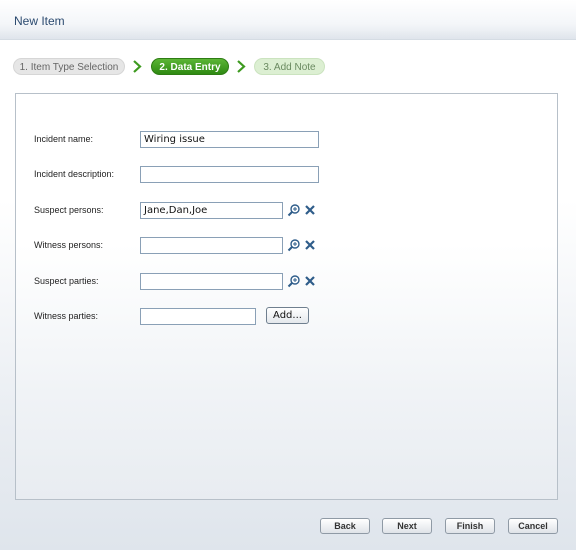  I want to click on suspect-persons-label: Suspect persons:, so click(69, 210).